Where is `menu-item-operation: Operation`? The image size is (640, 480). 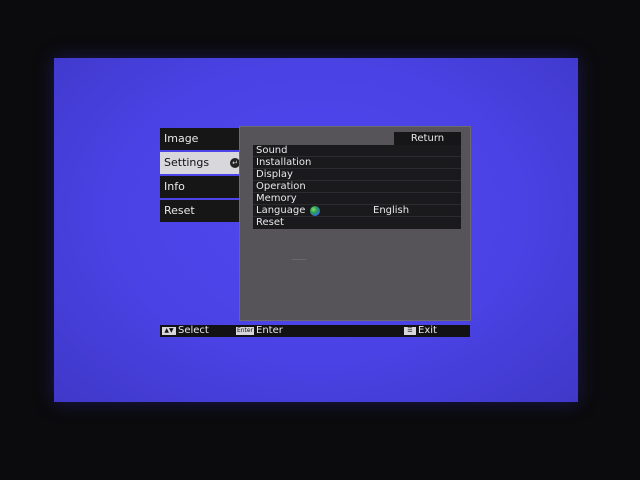
menu-item-operation: Operation is located at coordinates (357, 187).